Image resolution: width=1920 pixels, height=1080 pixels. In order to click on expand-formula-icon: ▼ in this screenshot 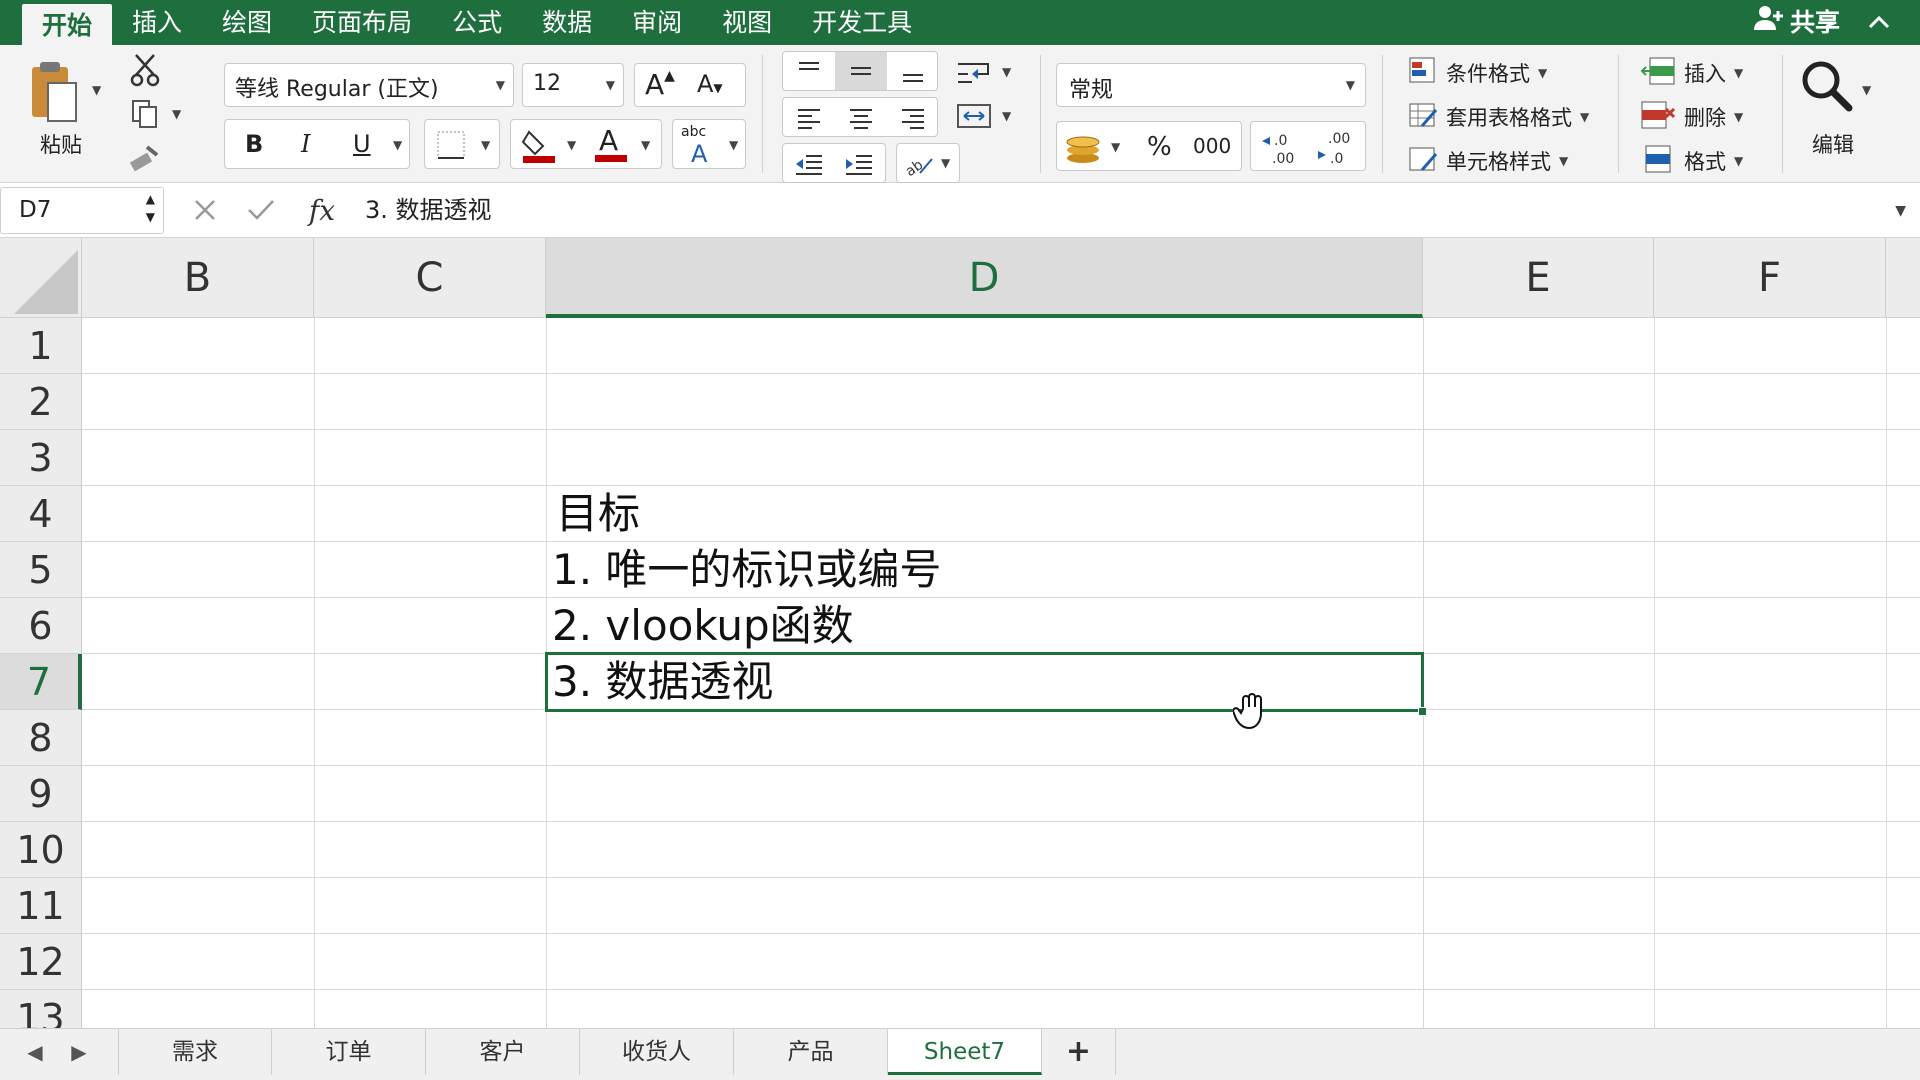, I will do `click(1900, 211)`.